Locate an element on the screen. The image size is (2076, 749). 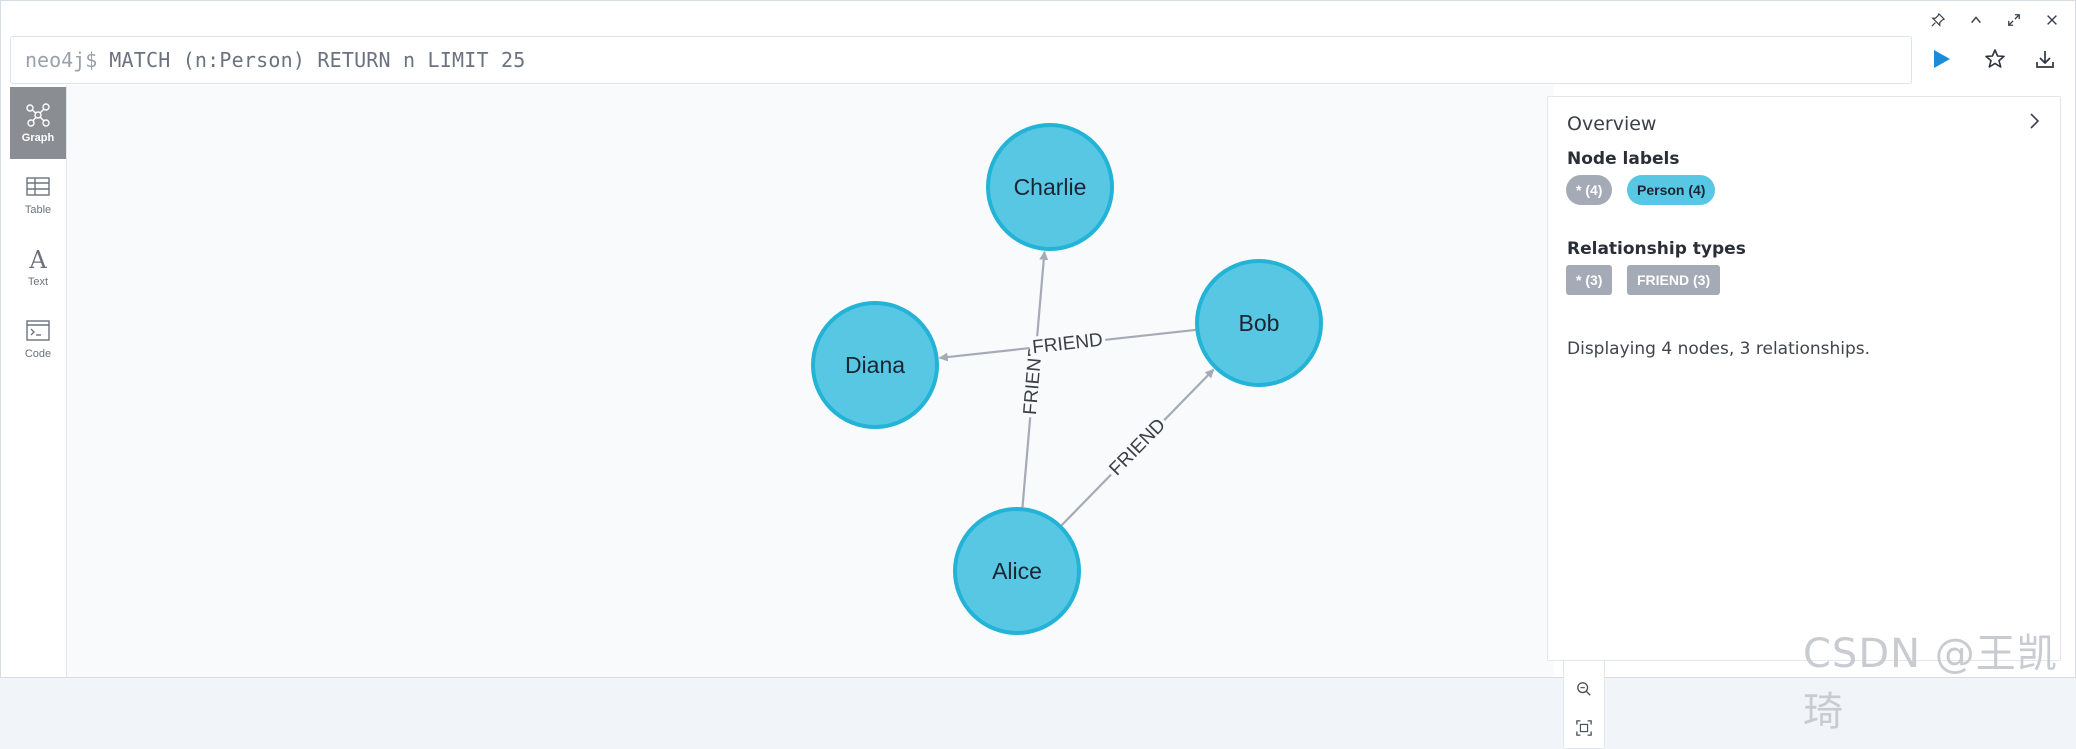
view-graph: Graph is located at coordinates (38, 123).